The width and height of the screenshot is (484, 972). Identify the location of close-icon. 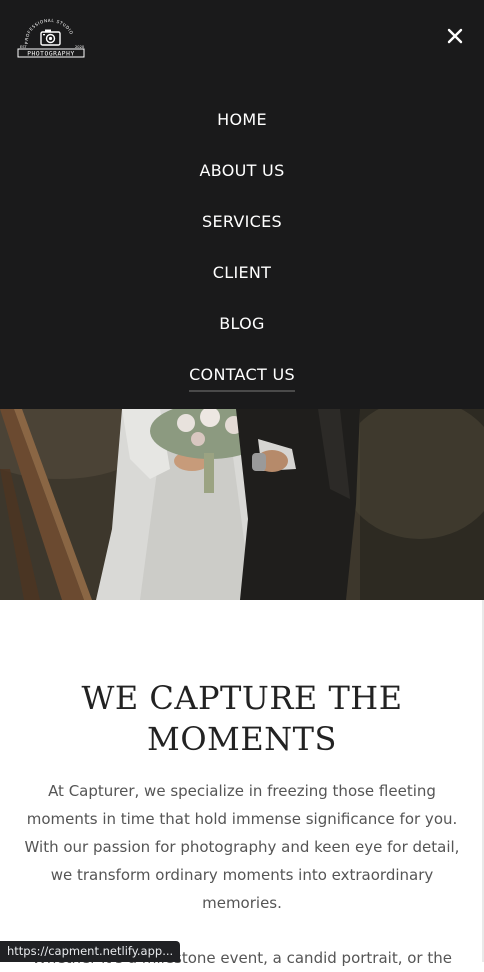
(455, 36).